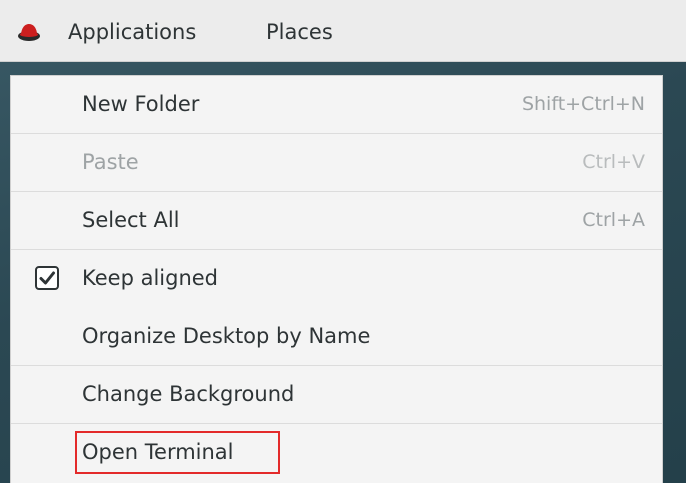  I want to click on menu-item-label: Open Terminal, so click(158, 452).